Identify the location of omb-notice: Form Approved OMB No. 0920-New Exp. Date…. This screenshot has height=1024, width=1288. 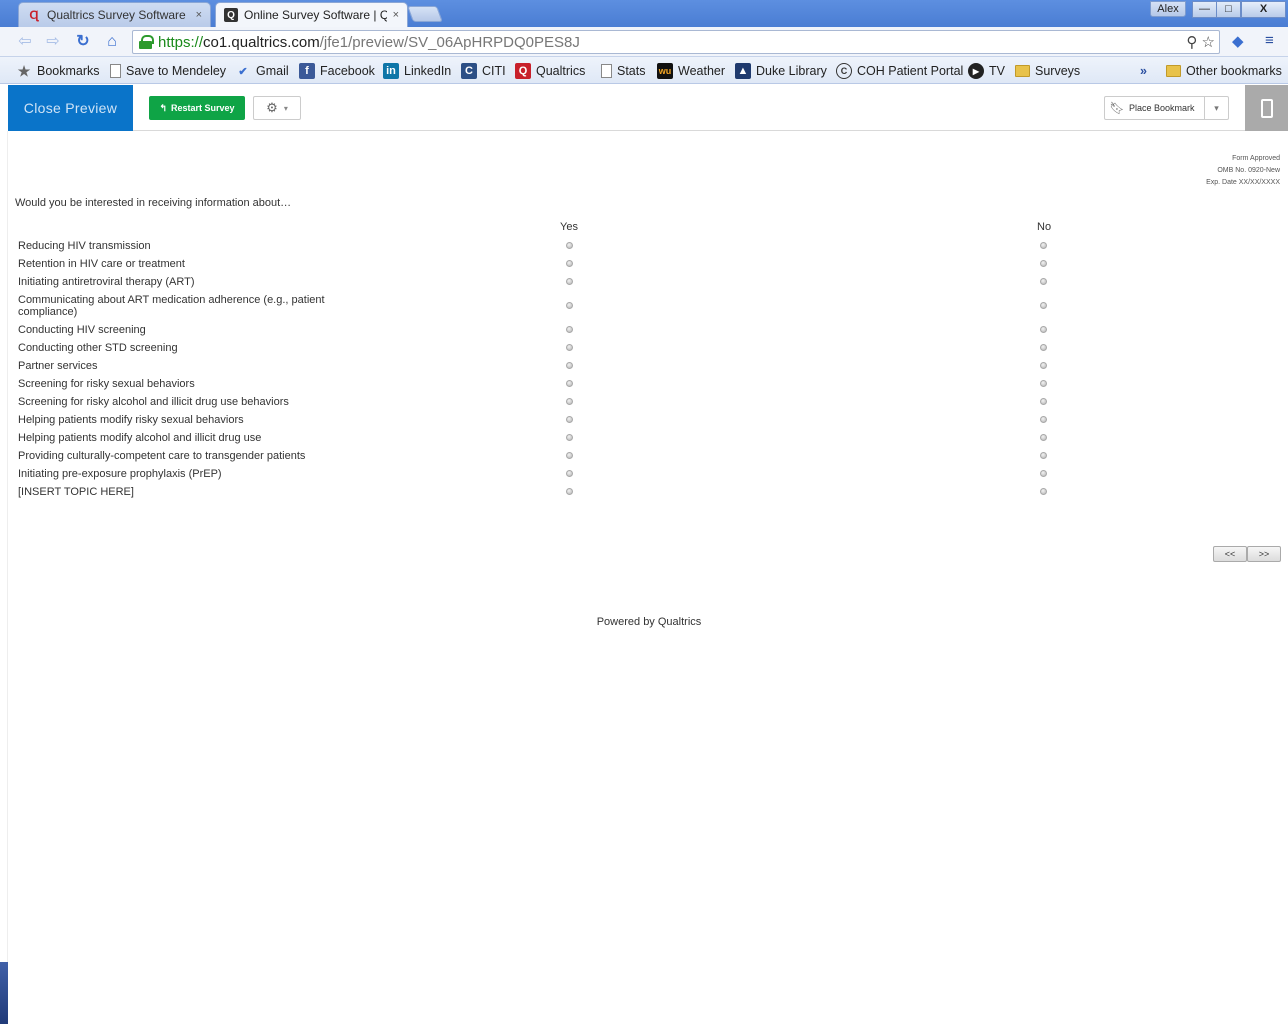
(1243, 171).